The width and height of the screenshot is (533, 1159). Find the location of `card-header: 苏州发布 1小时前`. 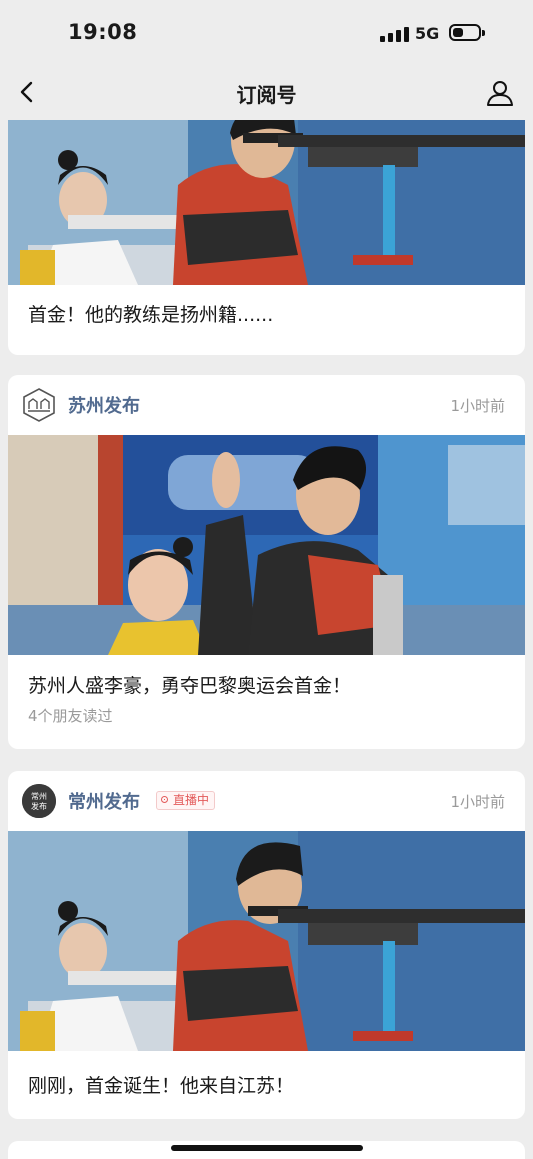

card-header: 苏州发布 1小时前 is located at coordinates (266, 405).